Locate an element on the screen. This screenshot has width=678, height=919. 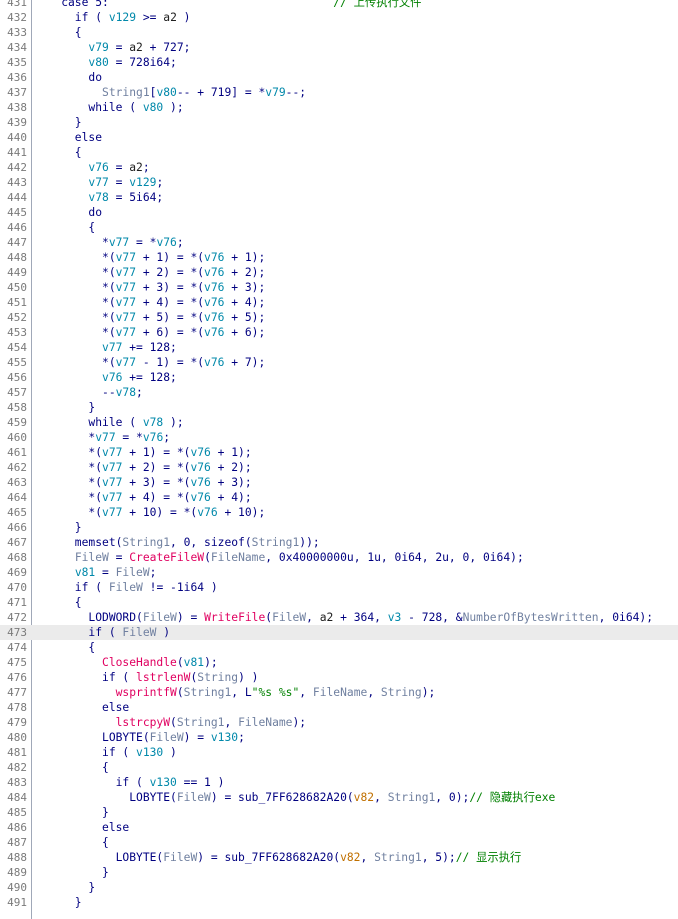
code-text: v76 = a2; is located at coordinates (91, 167).